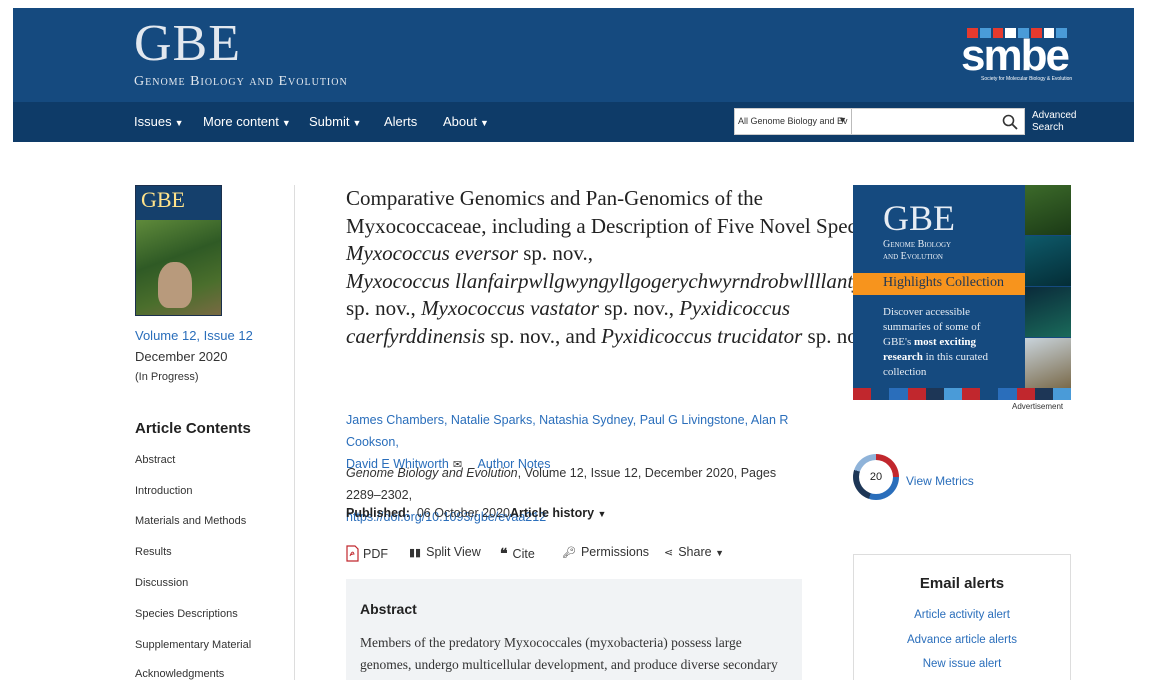  Describe the element at coordinates (190, 521) in the screenshot. I see `contents-item-methods: Materials and Methods` at that location.